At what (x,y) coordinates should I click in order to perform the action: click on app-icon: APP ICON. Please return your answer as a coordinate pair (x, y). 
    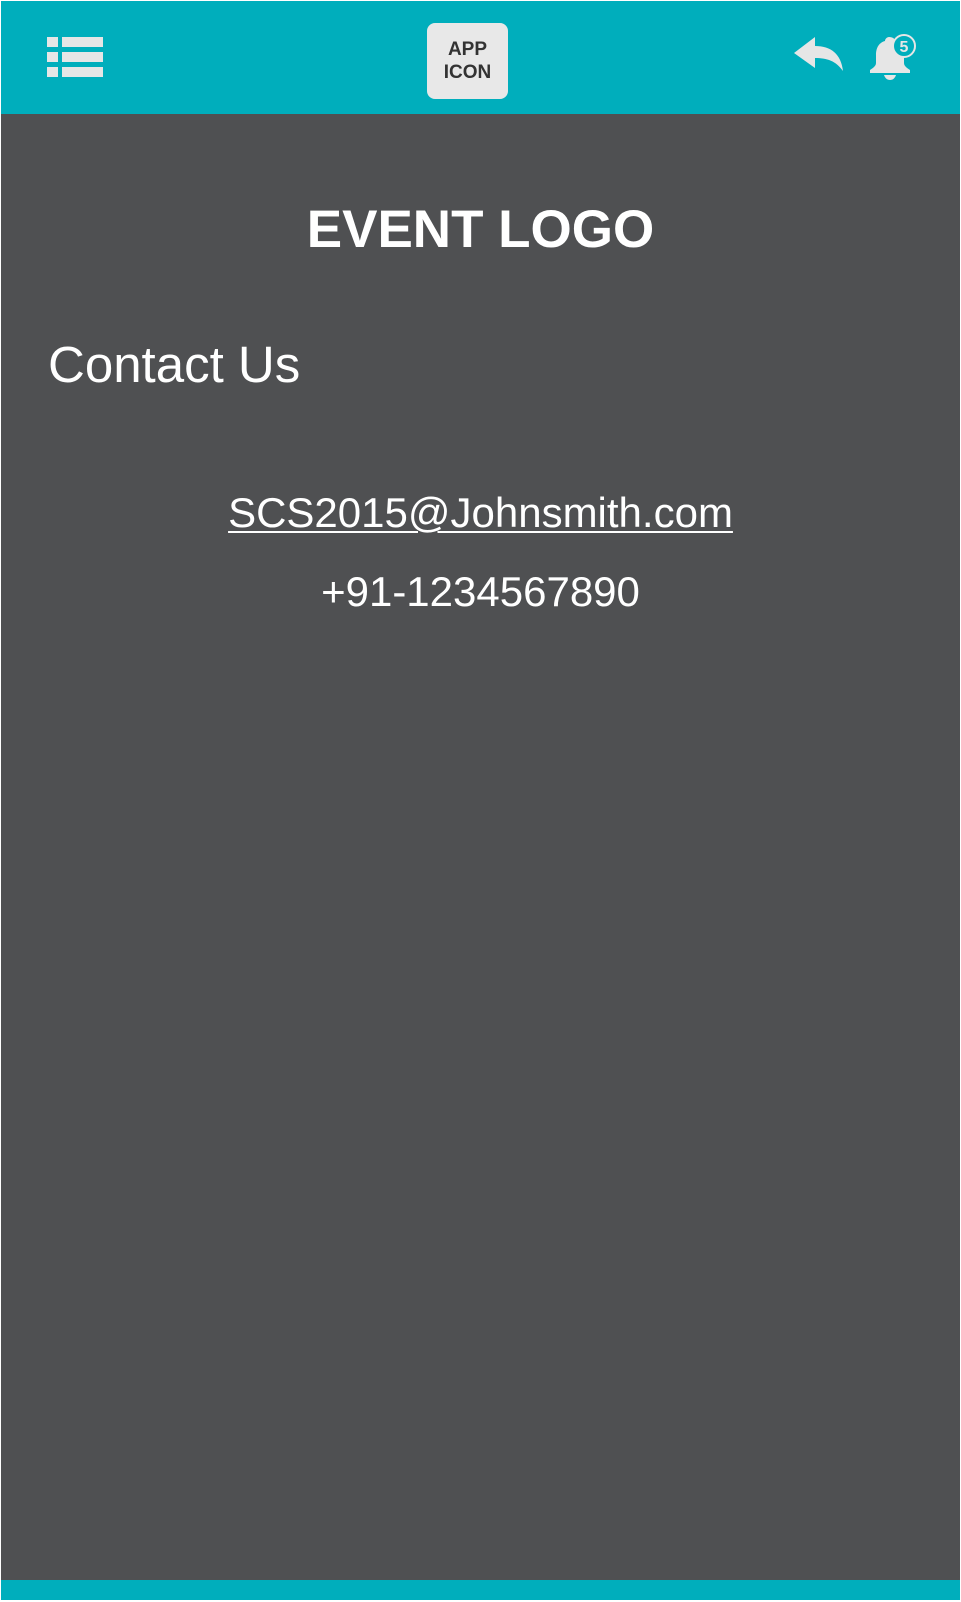
    Looking at the image, I should click on (467, 61).